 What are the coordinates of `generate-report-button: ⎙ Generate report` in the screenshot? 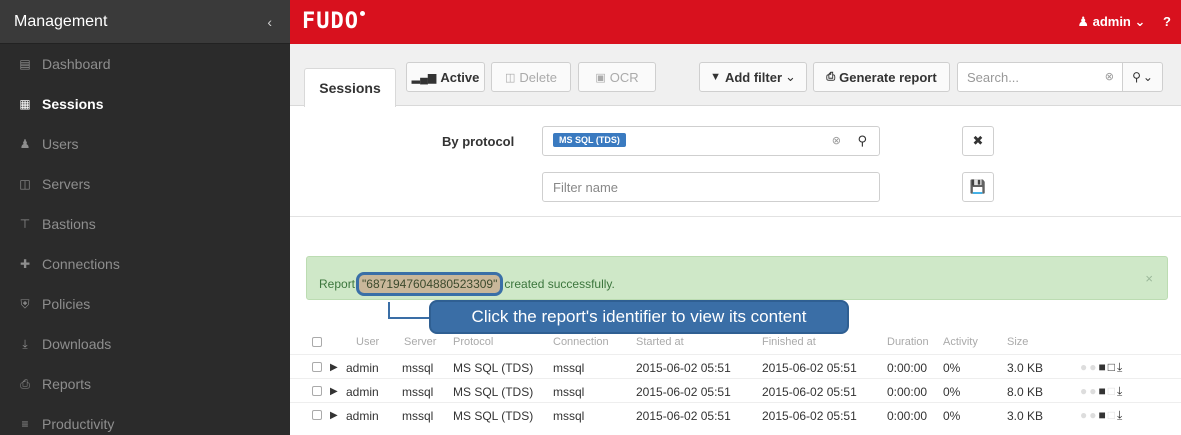 It's located at (881, 77).